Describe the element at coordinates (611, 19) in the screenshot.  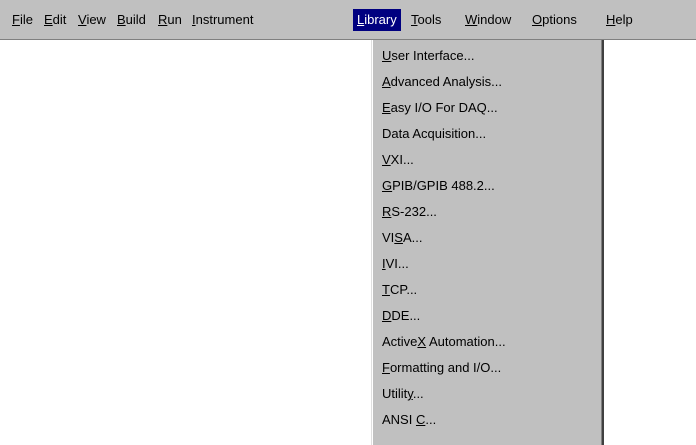
I see `mnemonic-char: H` at that location.